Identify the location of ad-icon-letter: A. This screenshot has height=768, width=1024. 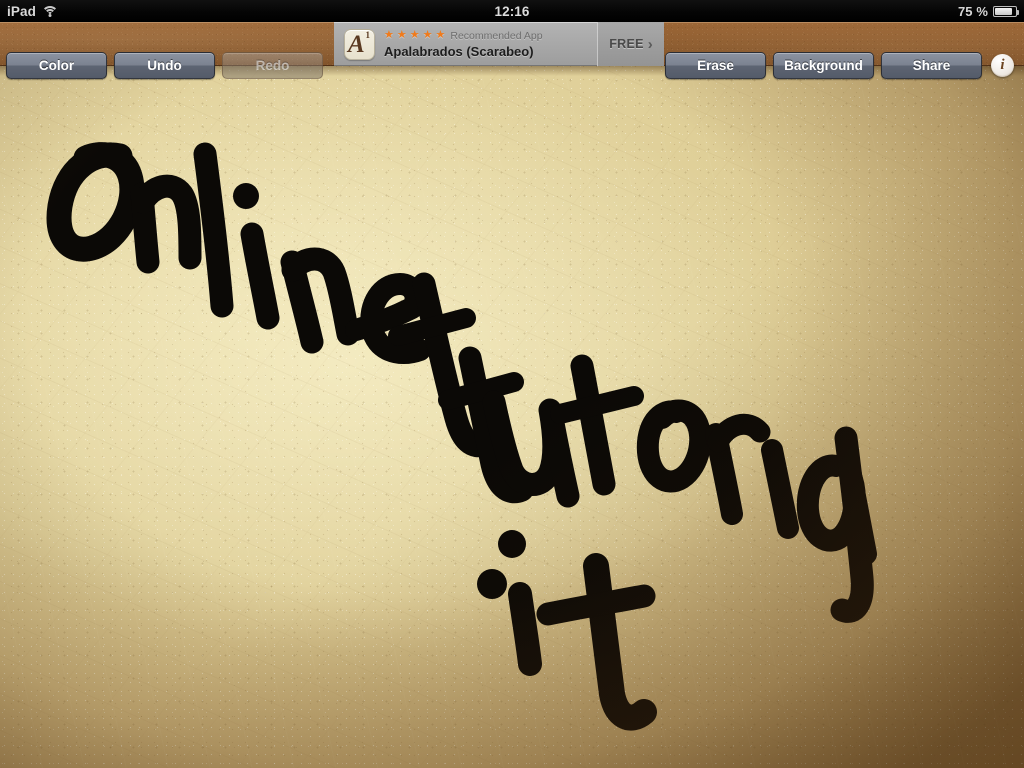
(356, 44).